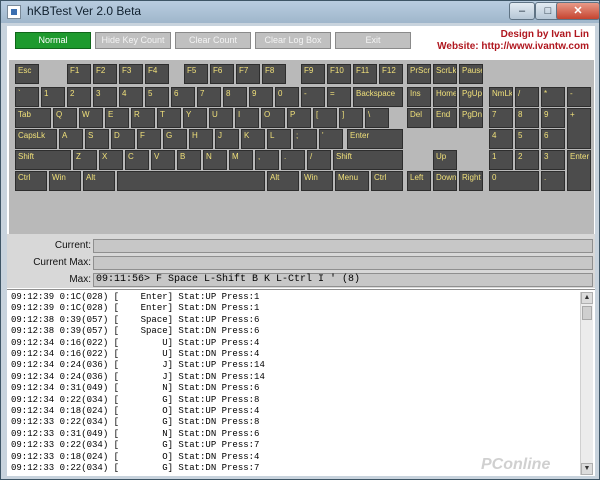 This screenshot has height=480, width=600. I want to click on key-row_num-1: 1, so click(53, 97).